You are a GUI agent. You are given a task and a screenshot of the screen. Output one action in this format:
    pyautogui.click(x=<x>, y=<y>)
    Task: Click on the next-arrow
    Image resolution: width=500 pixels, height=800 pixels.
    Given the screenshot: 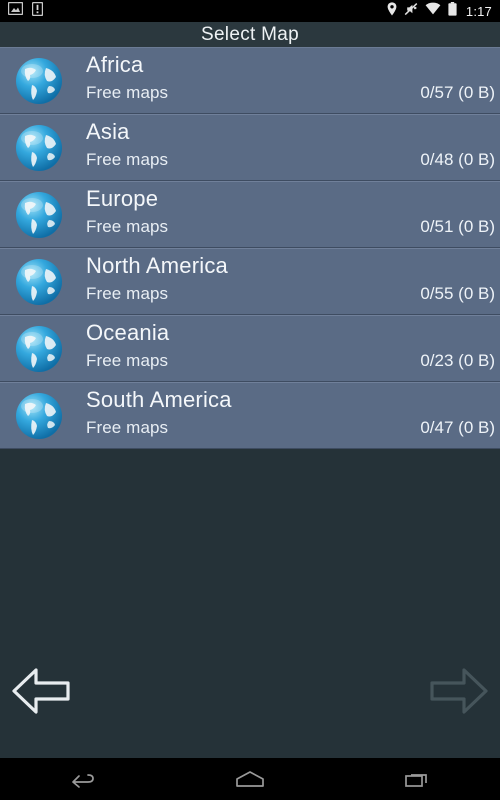 What is the action you would take?
    pyautogui.click(x=459, y=693)
    